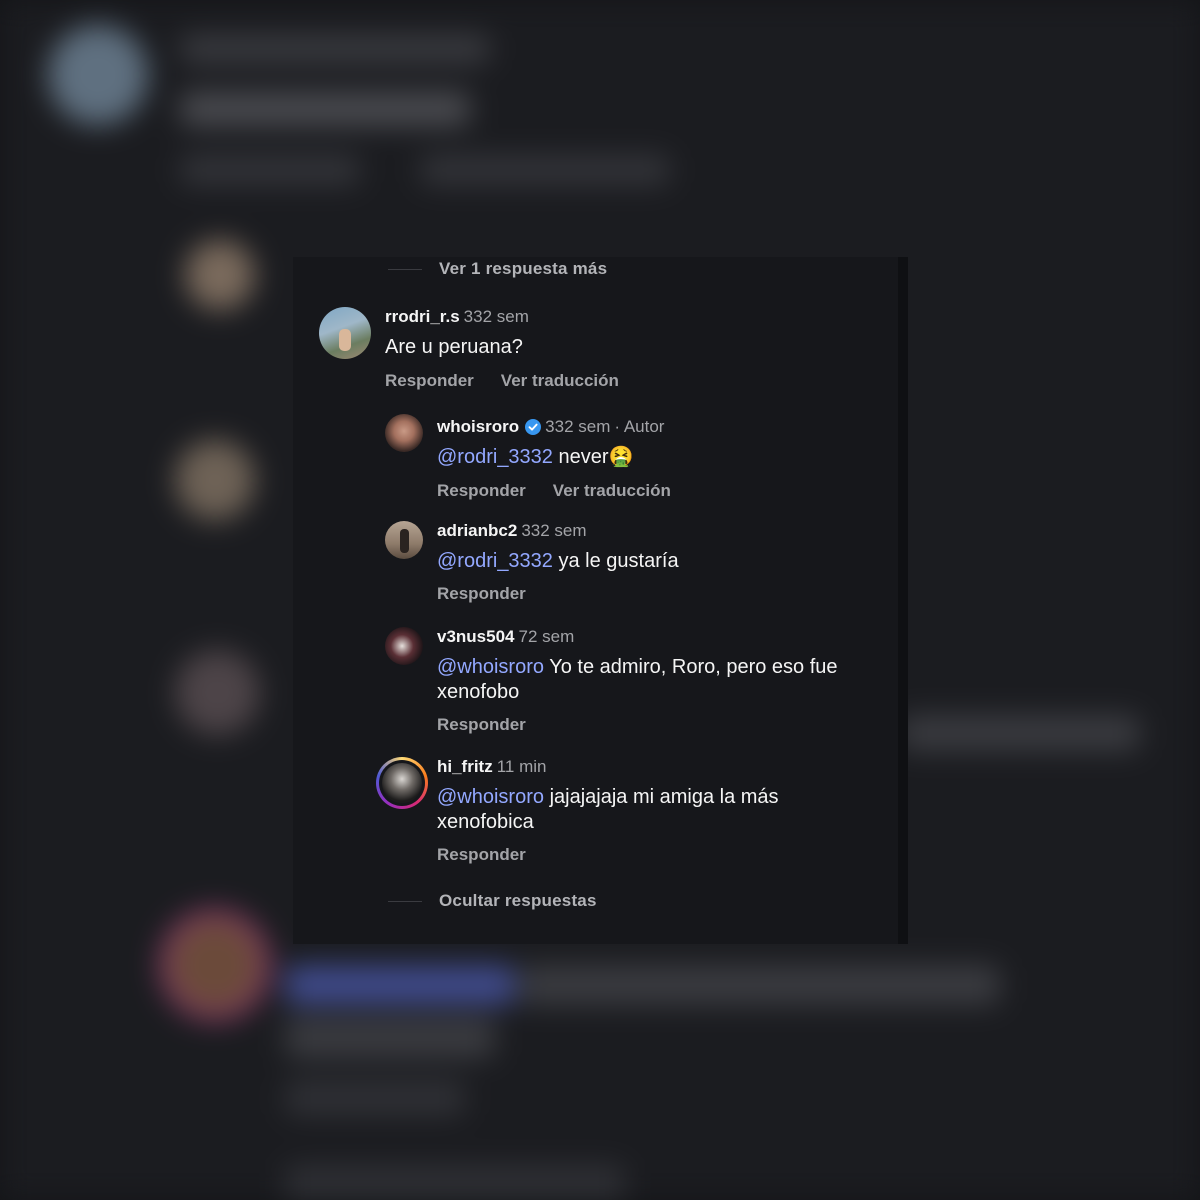 The width and height of the screenshot is (1200, 1200). I want to click on username: whoisroro, so click(478, 427).